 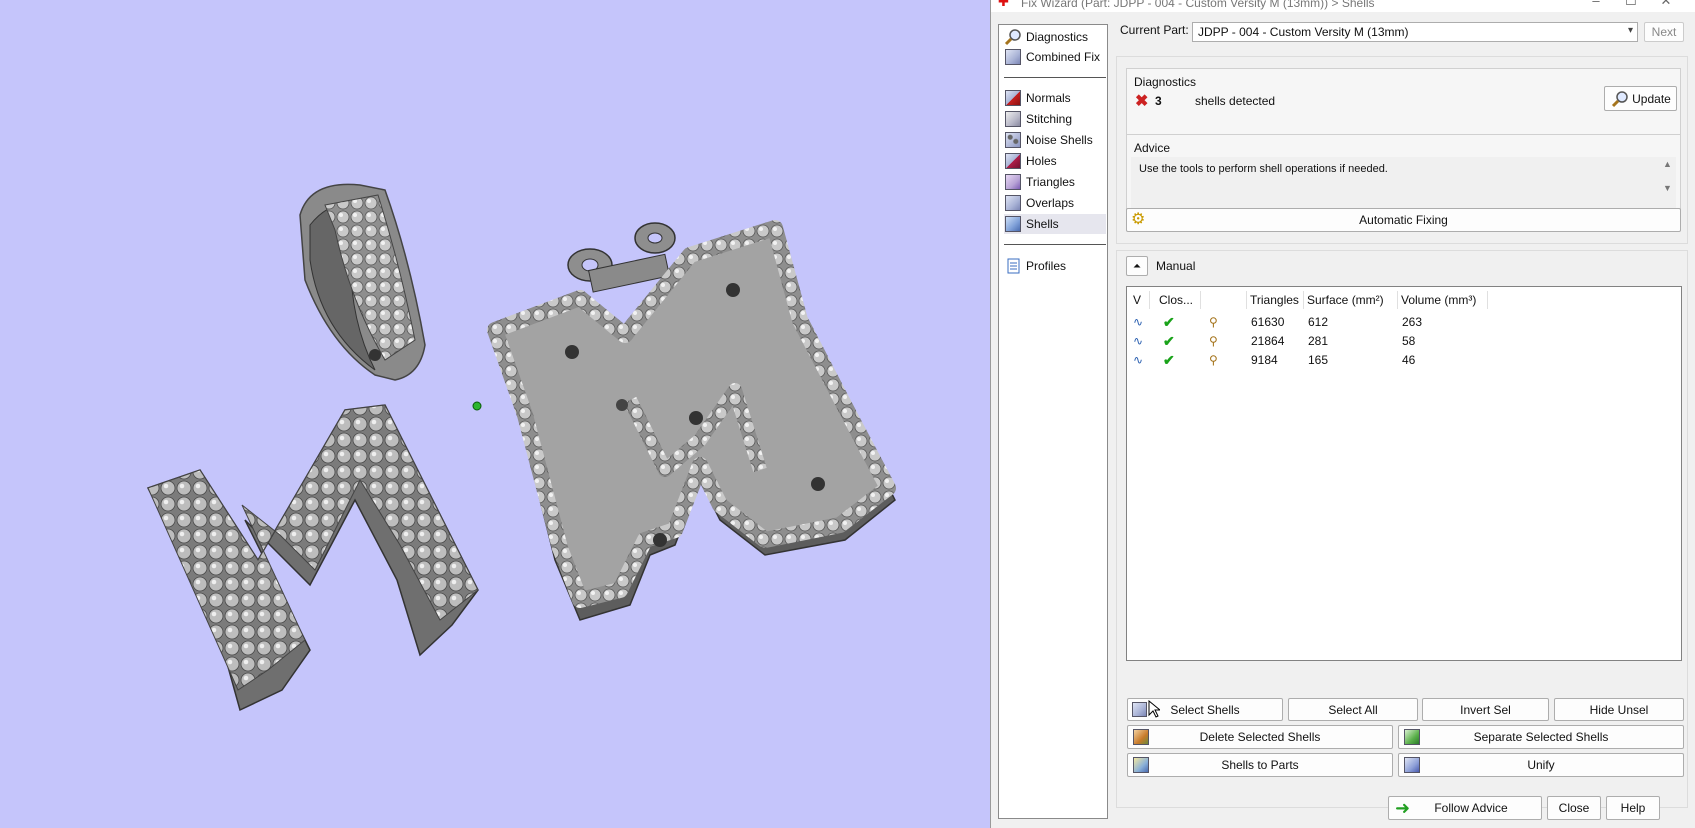 What do you see at coordinates (1351, 300) in the screenshot?
I see `col-surface: Surface (mm²)` at bounding box center [1351, 300].